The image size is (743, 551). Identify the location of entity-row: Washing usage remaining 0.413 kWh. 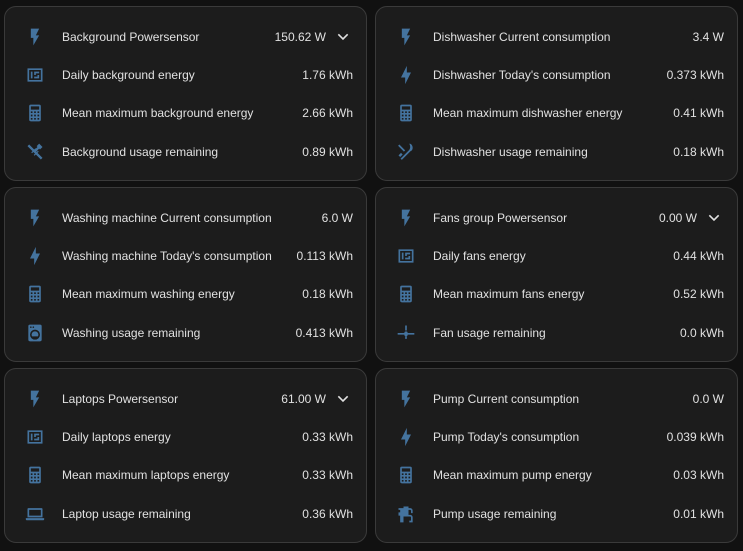
(185, 333).